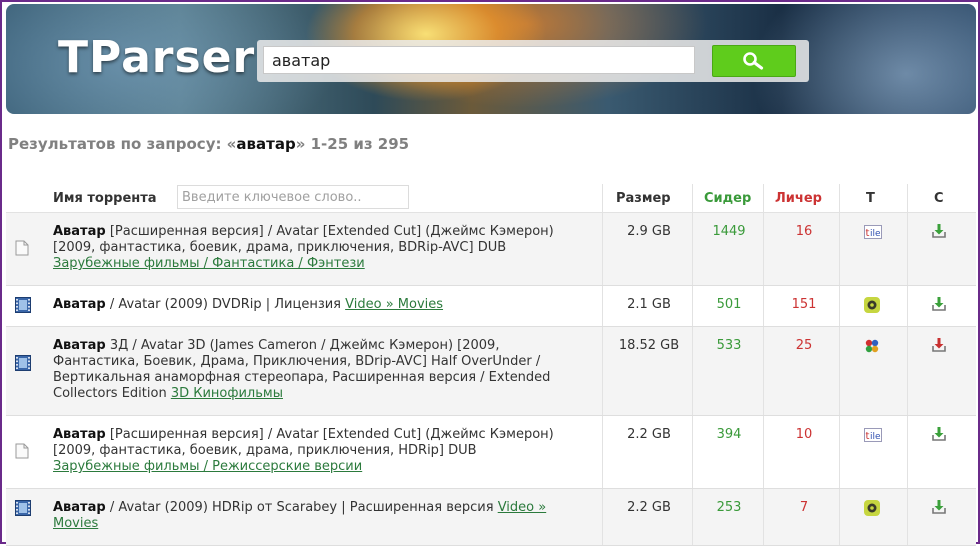  What do you see at coordinates (727, 198) in the screenshot?
I see `col-seeders: Сидер` at bounding box center [727, 198].